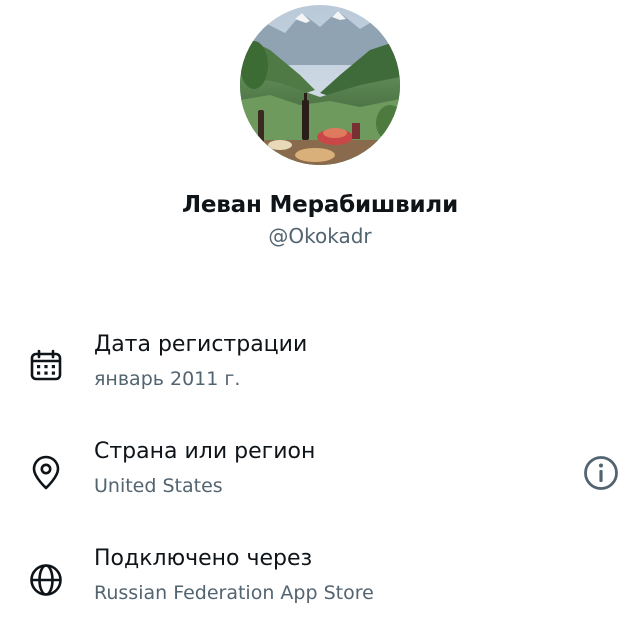  What do you see at coordinates (320, 372) in the screenshot?
I see `info-row-registration-date: Дата регистрации январь 2011 г.` at bounding box center [320, 372].